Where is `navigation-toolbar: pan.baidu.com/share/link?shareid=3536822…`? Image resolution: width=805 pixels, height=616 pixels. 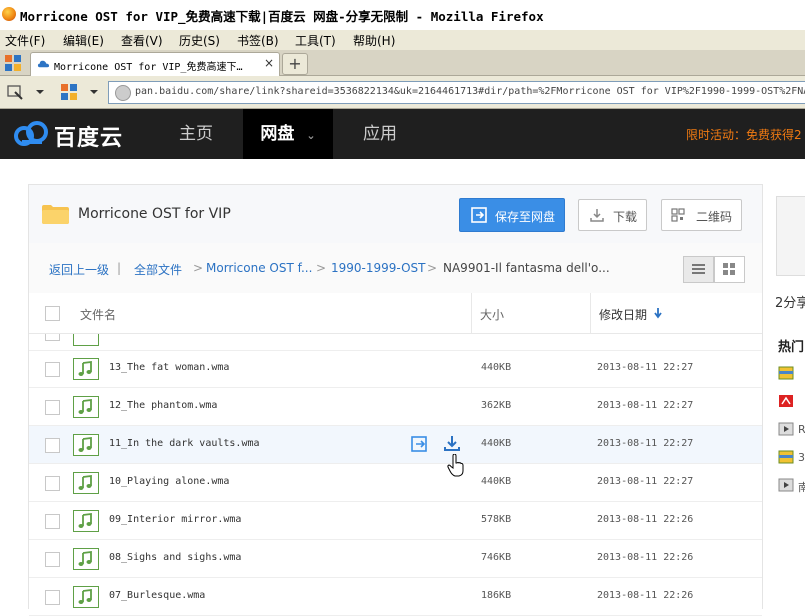 navigation-toolbar: pan.baidu.com/share/link?shareid=3536822… is located at coordinates (402, 92).